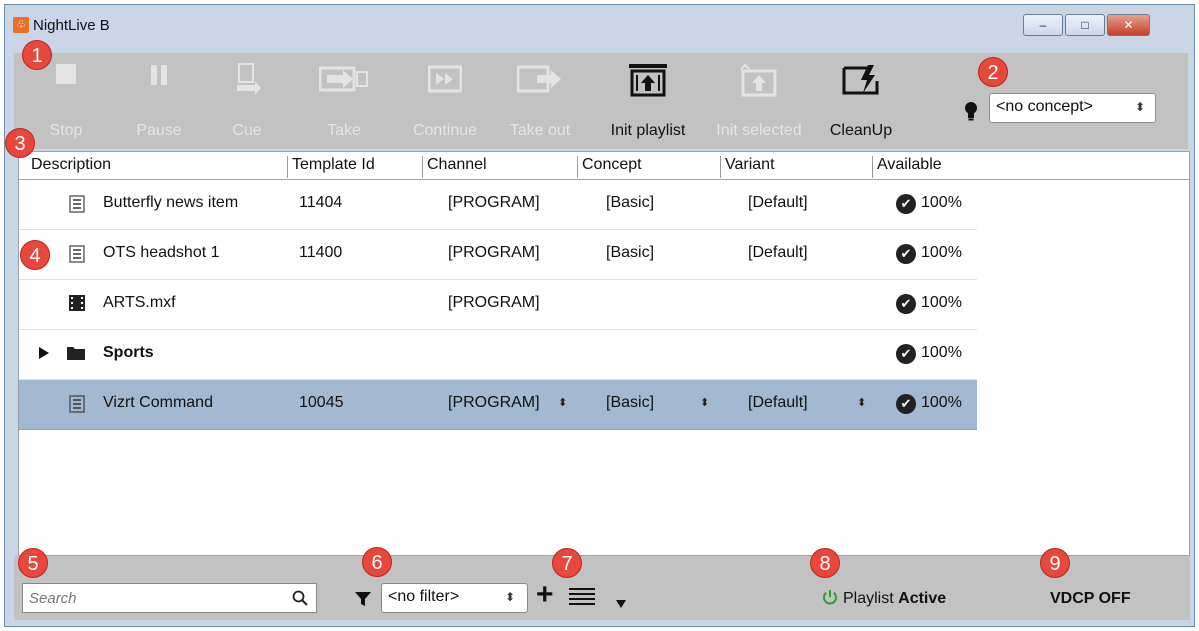 The image size is (1199, 631). I want to click on continue-label: Continue, so click(445, 130).